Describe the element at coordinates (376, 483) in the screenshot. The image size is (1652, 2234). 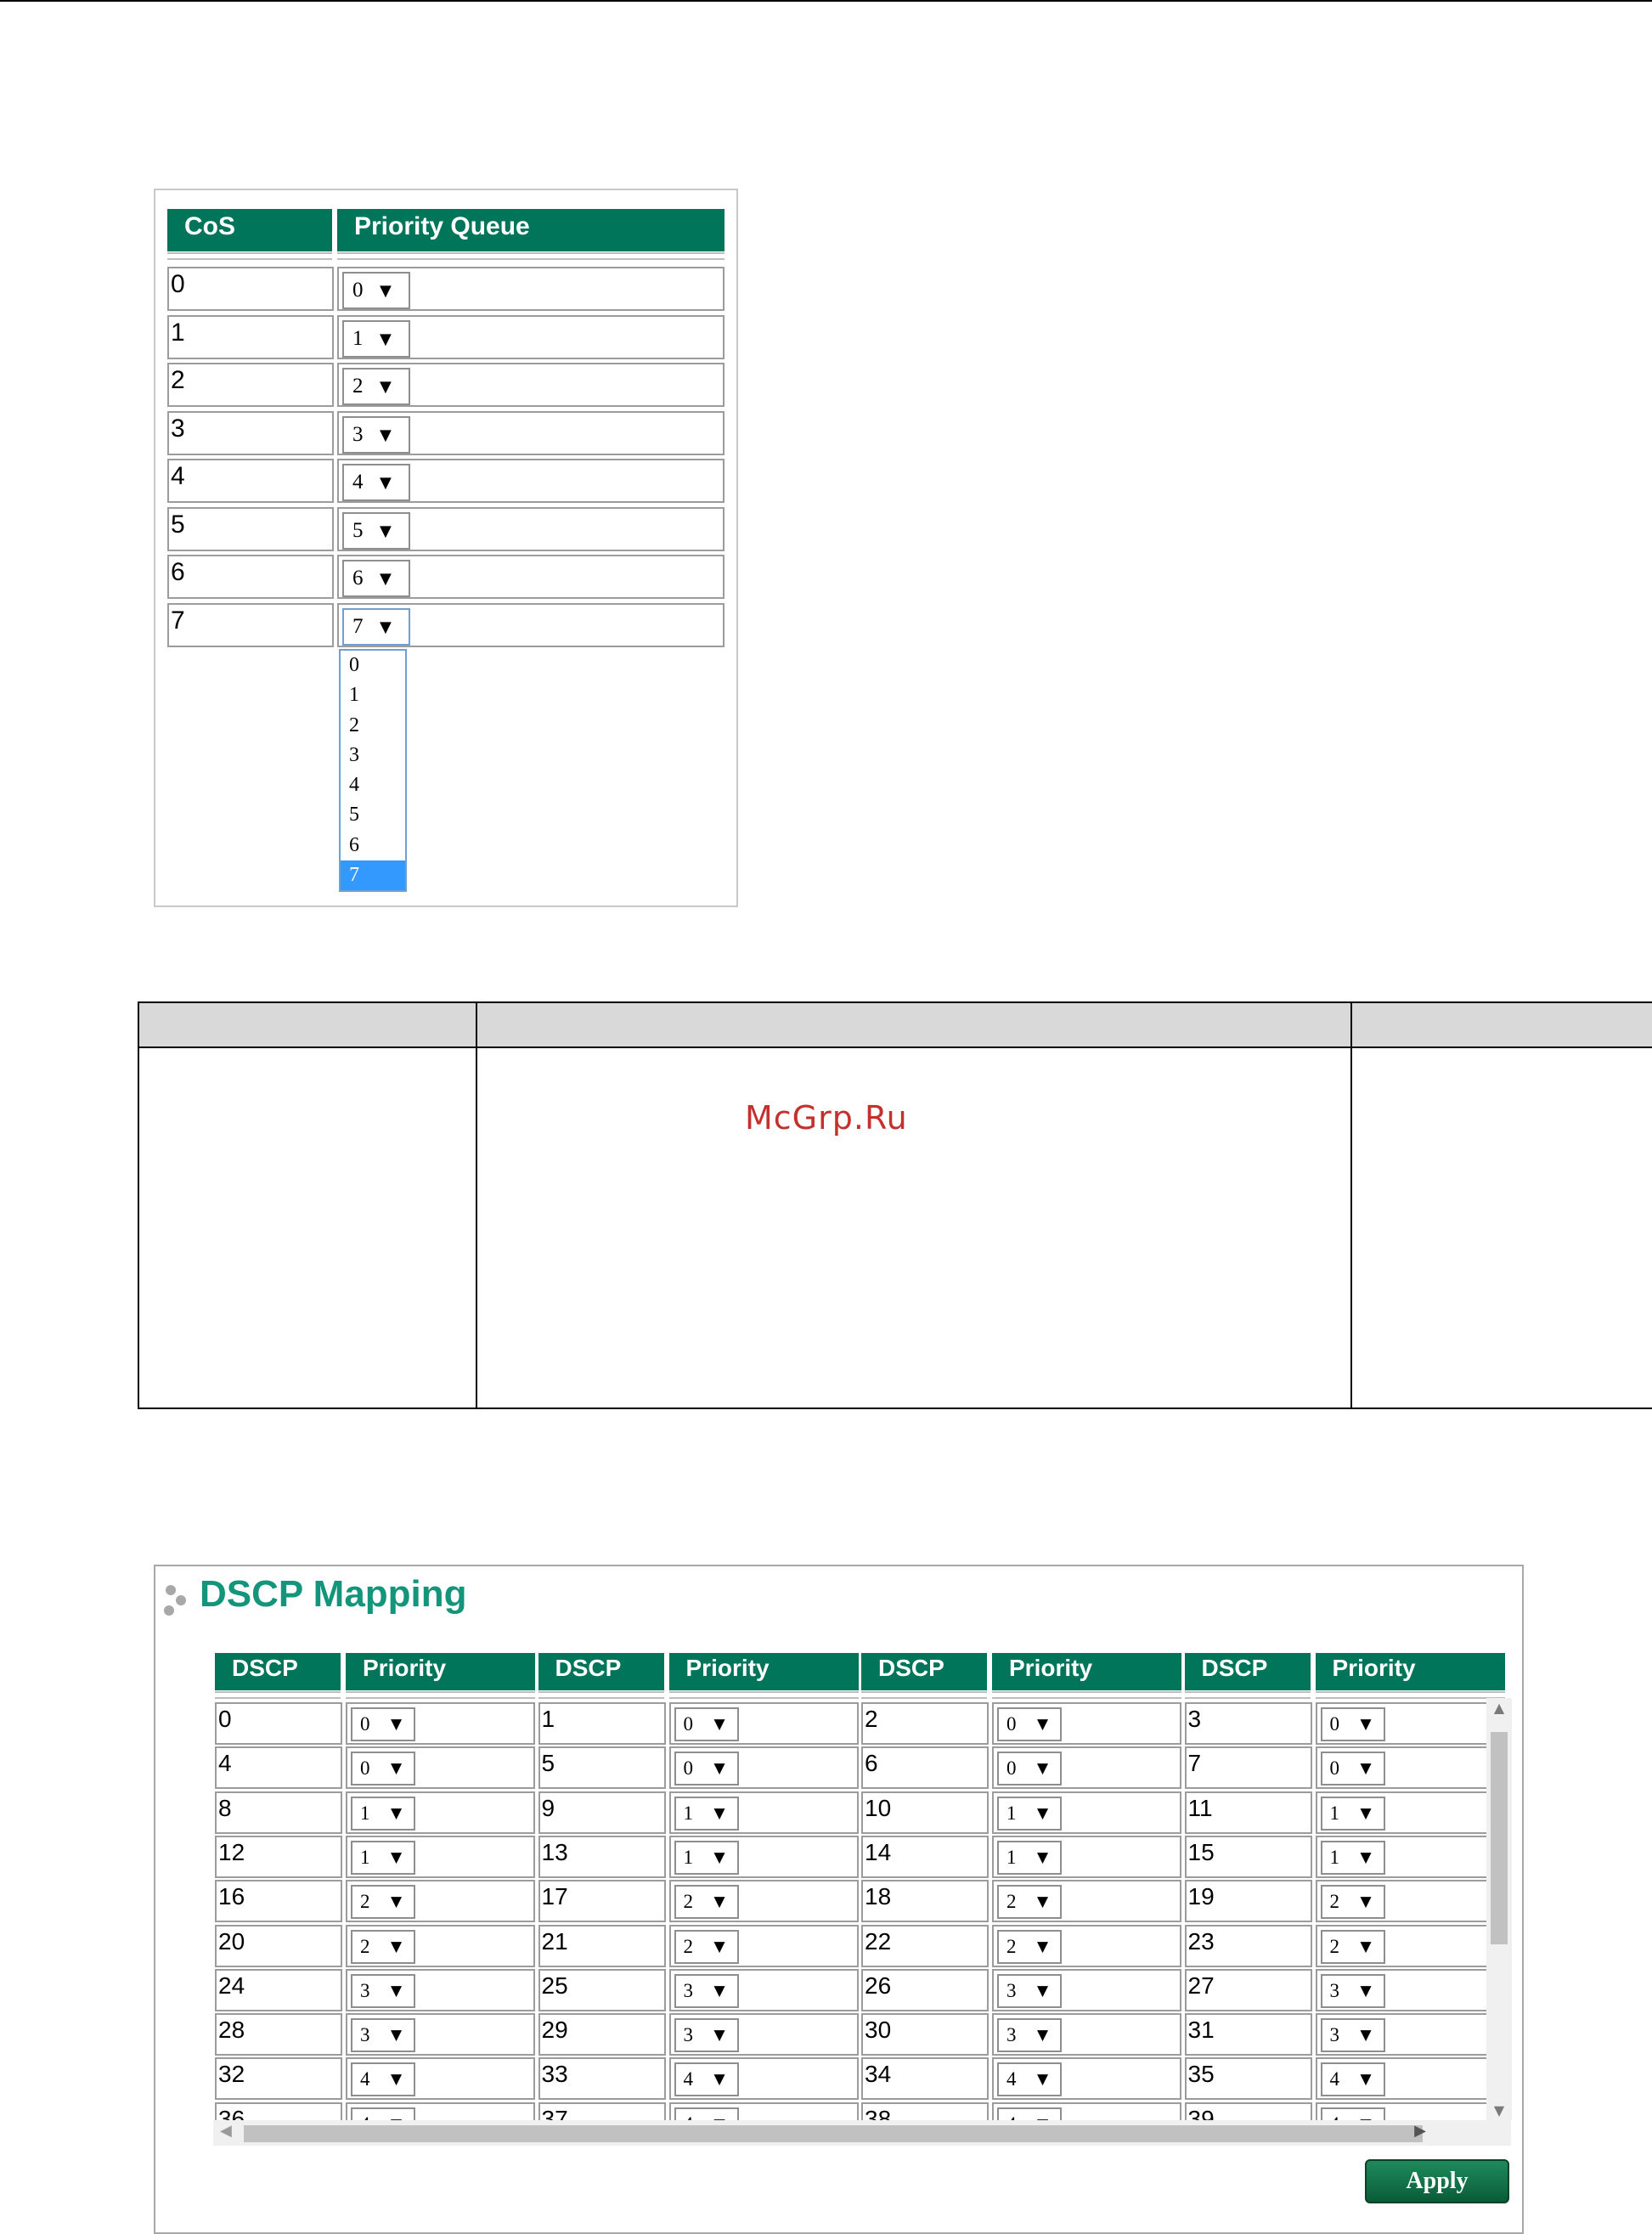
I see `priority-queue-select: 4 ▼` at that location.